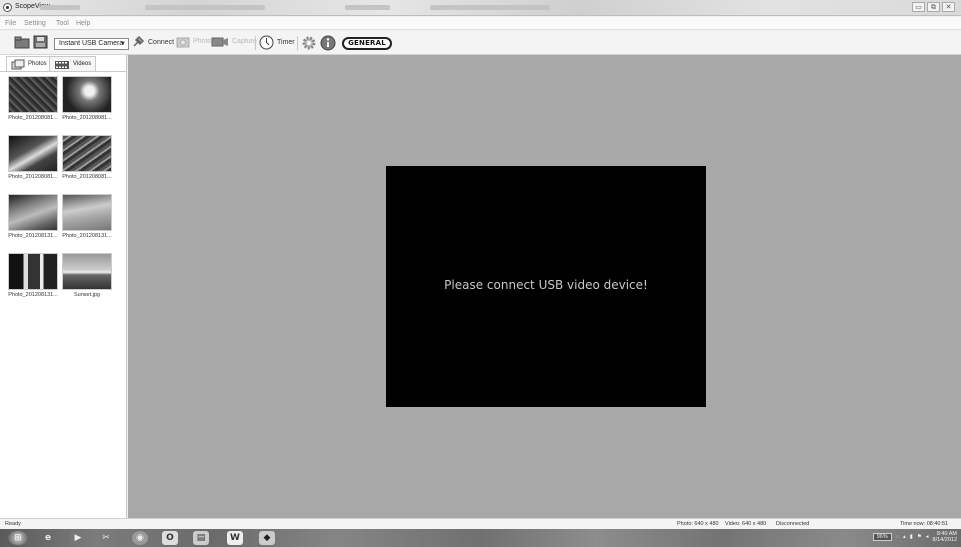  Describe the element at coordinates (202, 41) in the screenshot. I see `photo-label: Photo` at that location.